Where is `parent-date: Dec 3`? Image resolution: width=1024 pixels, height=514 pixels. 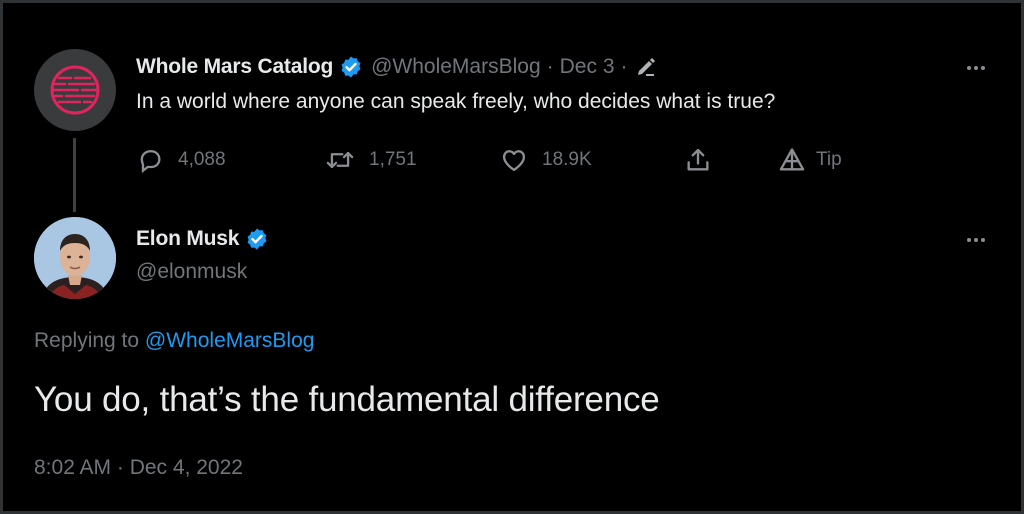
parent-date: Dec 3 is located at coordinates (587, 67).